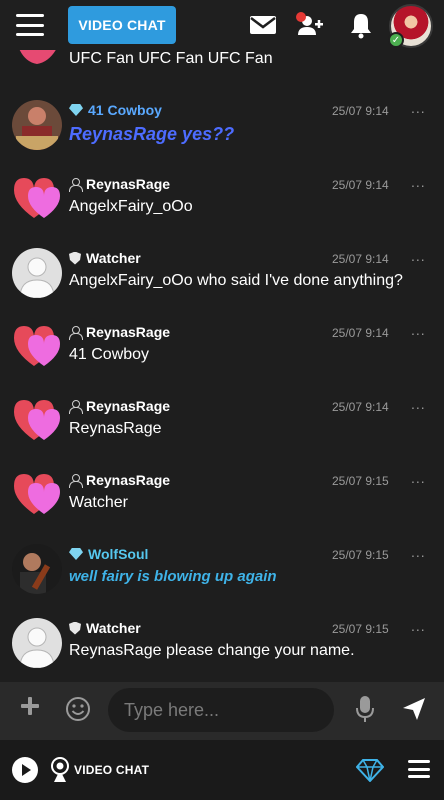  Describe the element at coordinates (98, 502) in the screenshot. I see `message-text: Watcher` at that location.